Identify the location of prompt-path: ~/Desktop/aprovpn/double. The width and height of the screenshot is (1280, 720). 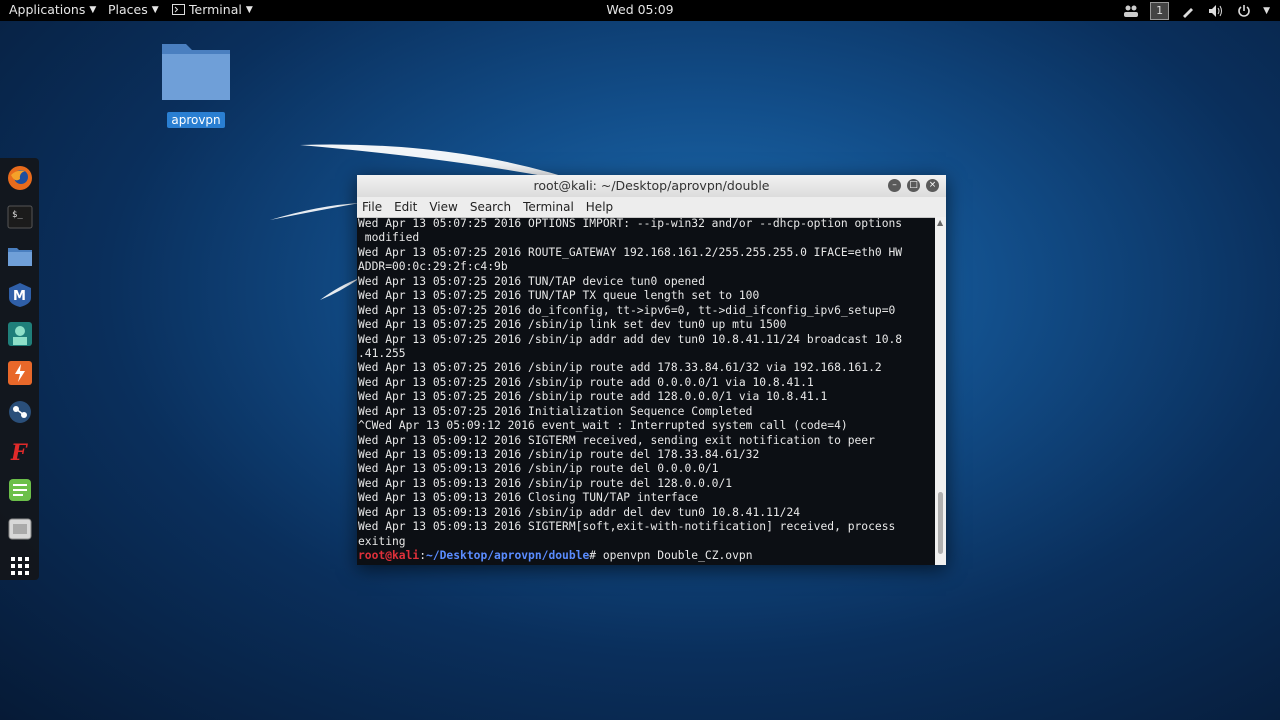
(508, 556).